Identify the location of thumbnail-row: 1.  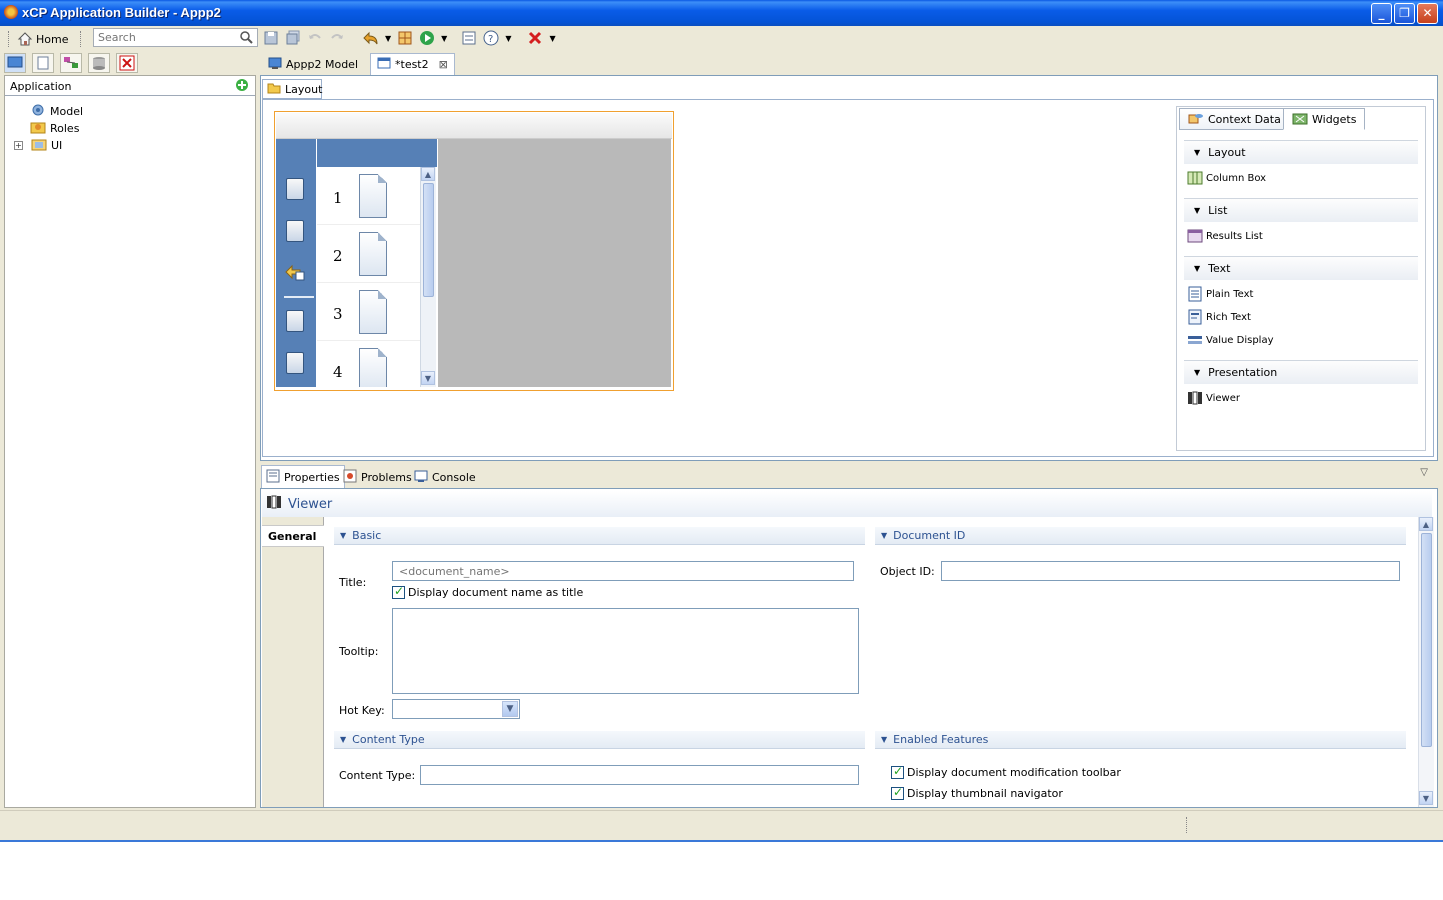
(368, 196).